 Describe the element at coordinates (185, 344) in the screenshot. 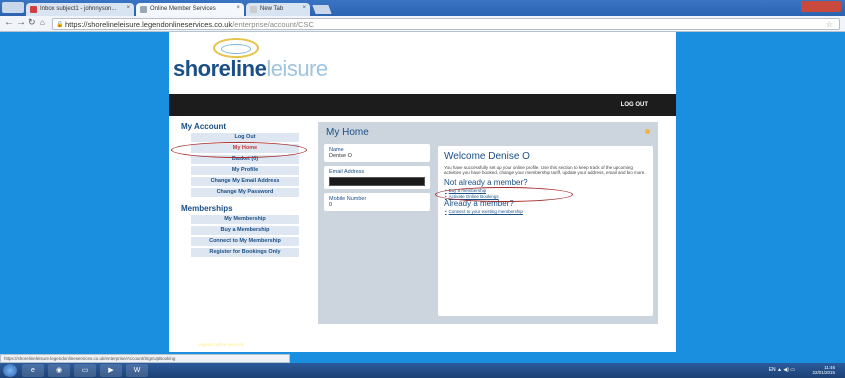

I see `footer-prefix: Powered by` at that location.